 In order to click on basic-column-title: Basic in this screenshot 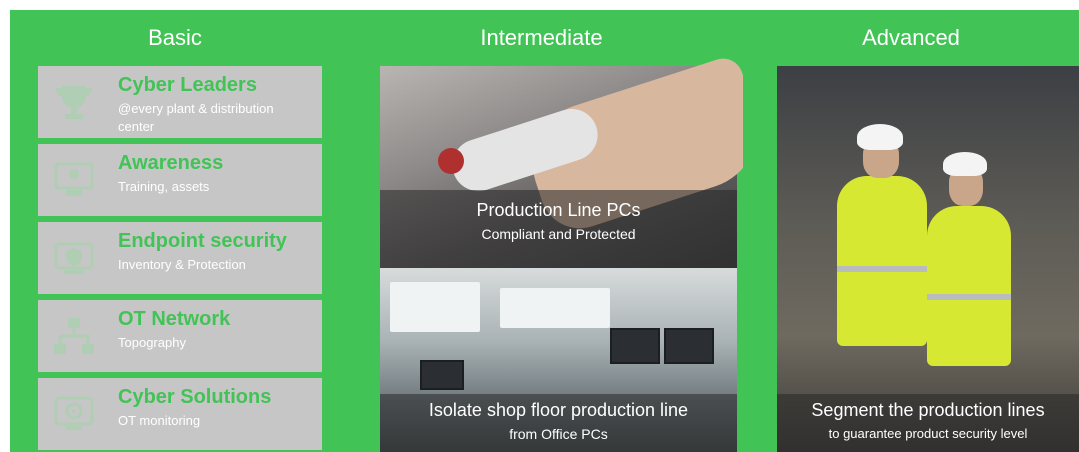, I will do `click(175, 37)`.